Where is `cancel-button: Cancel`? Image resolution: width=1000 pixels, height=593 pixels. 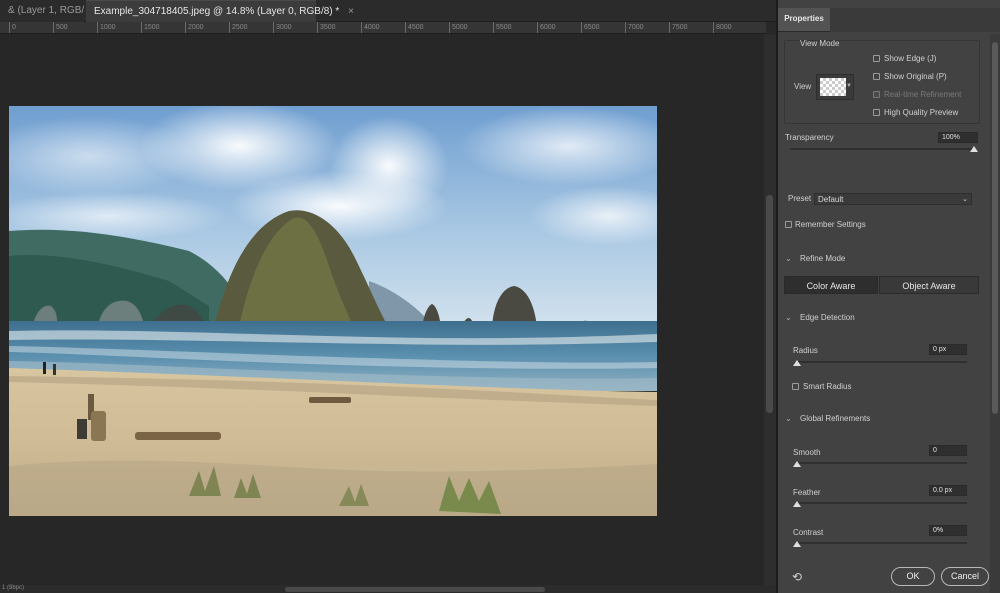 cancel-button: Cancel is located at coordinates (965, 576).